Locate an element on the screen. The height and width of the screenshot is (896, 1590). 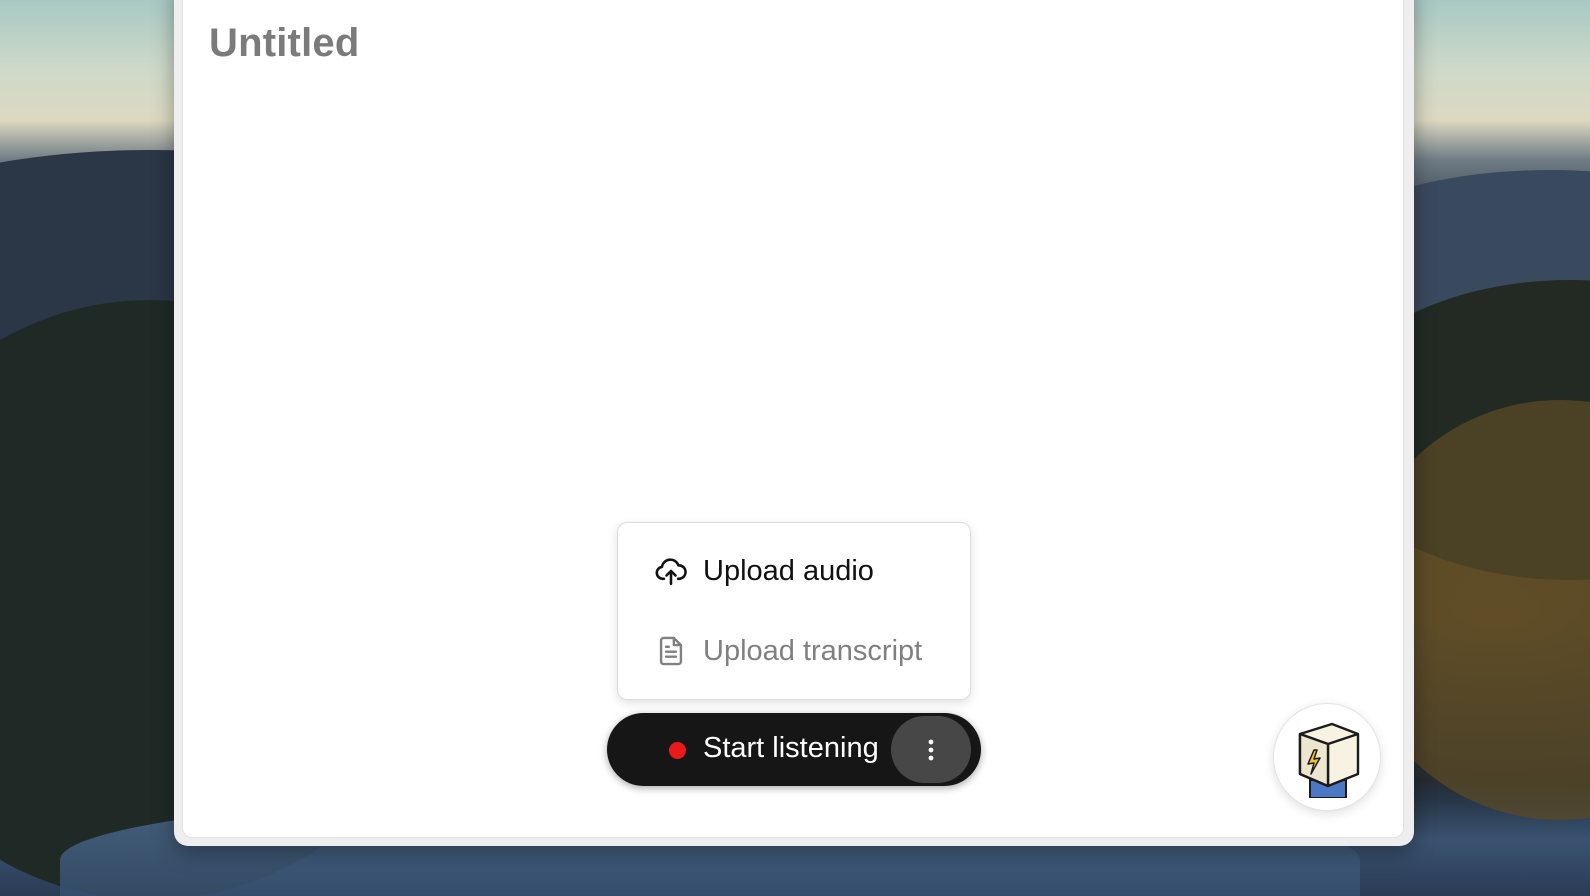
upload-transcript-label: Upload transcript is located at coordinates (813, 650).